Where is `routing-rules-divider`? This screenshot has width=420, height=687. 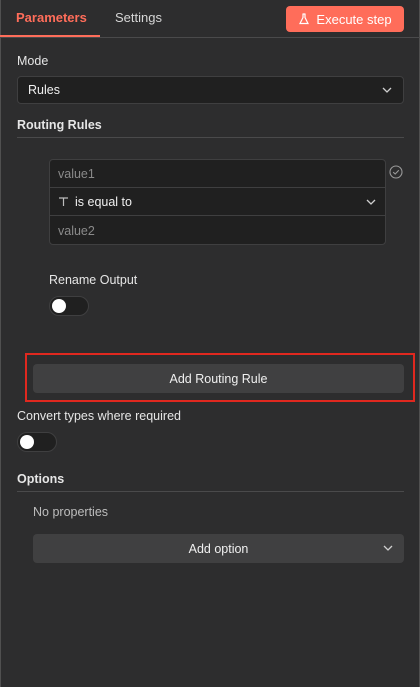 routing-rules-divider is located at coordinates (210, 137).